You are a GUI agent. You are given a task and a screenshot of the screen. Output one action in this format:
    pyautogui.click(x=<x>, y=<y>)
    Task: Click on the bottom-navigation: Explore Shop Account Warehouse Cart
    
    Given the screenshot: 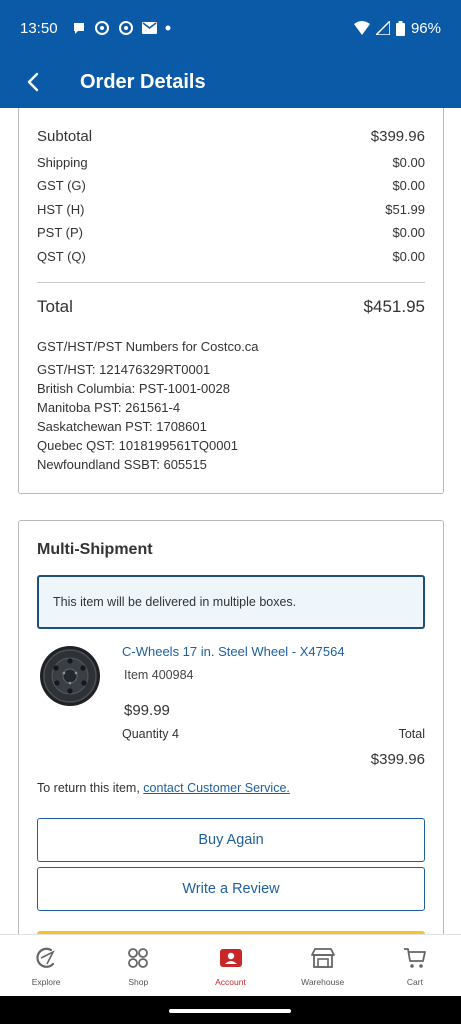 What is the action you would take?
    pyautogui.click(x=230, y=965)
    